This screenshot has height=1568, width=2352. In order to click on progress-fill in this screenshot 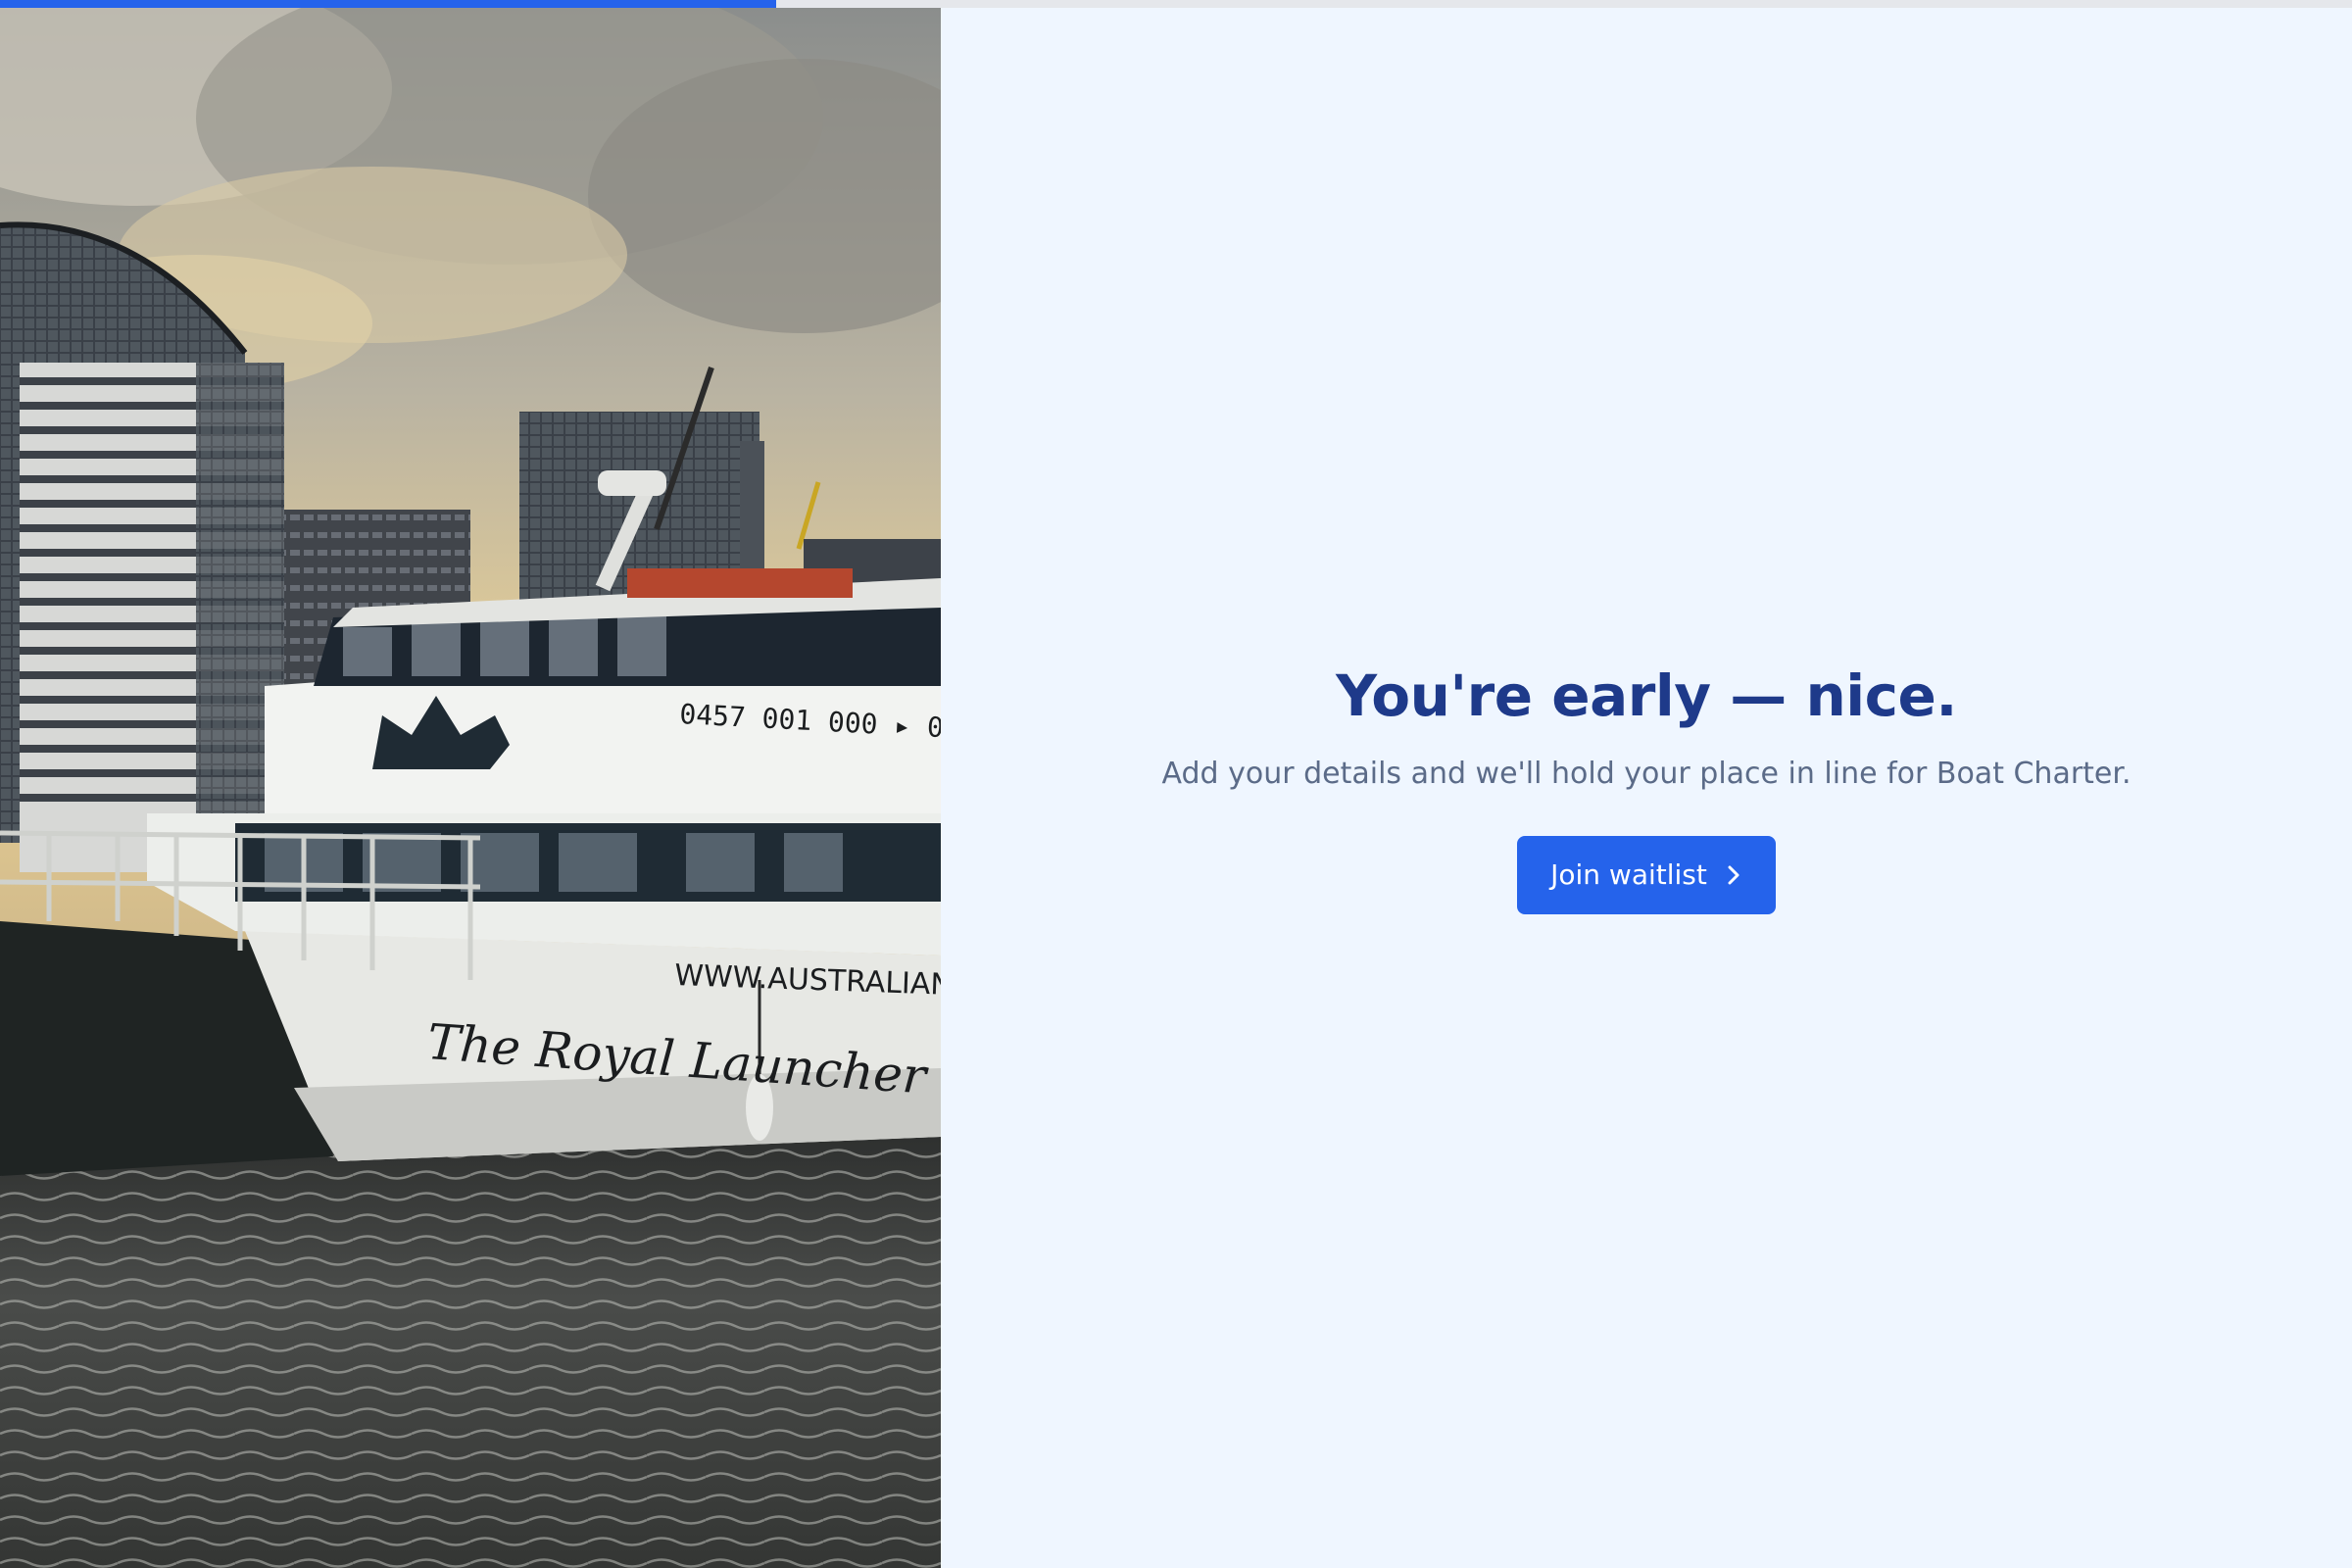, I will do `click(388, 4)`.